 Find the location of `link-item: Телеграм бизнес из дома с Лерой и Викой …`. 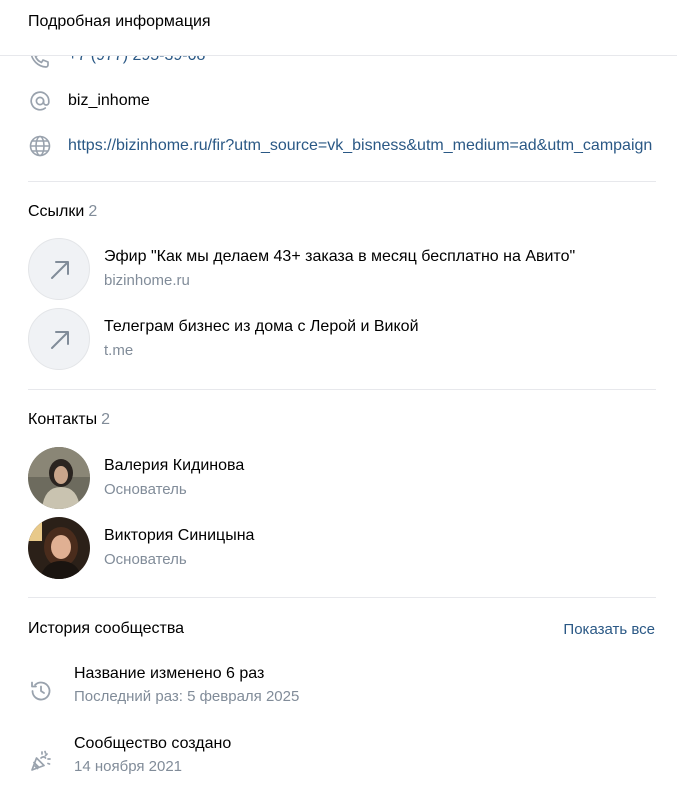

link-item: Телеграм бизнес из дома с Лерой и Викой … is located at coordinates (348, 339).